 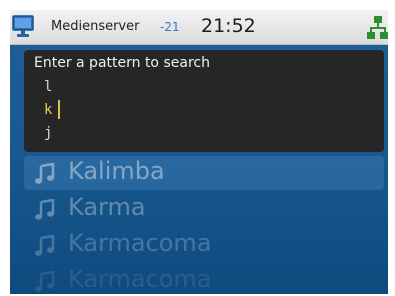 I want to click on network-icon, so click(x=377, y=27).